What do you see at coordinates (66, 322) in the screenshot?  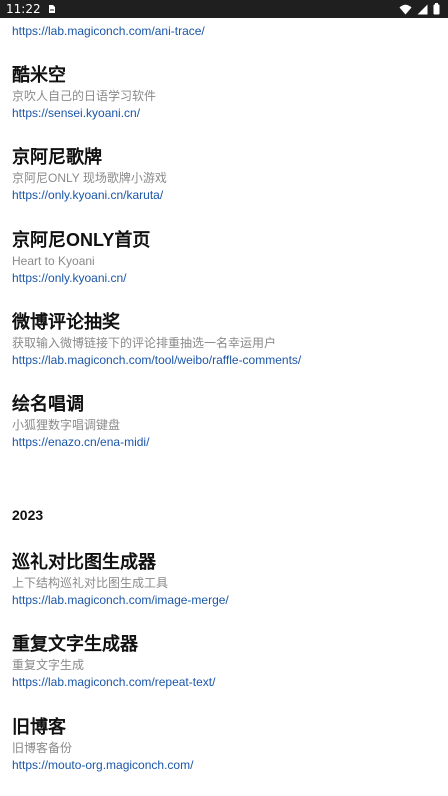 I see `item-title: 微博评论抽奖` at bounding box center [66, 322].